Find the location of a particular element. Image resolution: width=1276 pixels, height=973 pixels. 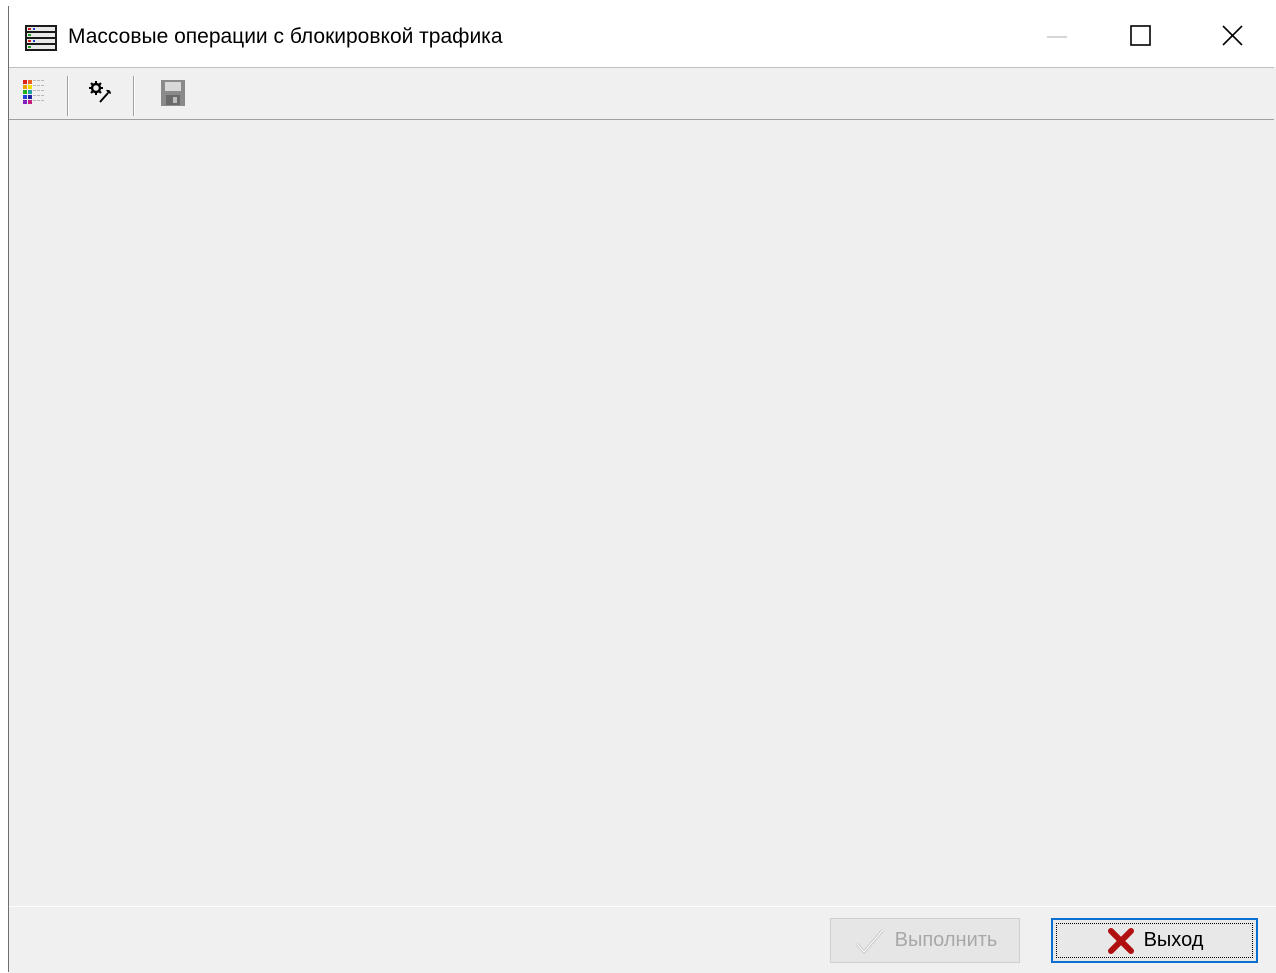

server-list-icon is located at coordinates (41, 38).